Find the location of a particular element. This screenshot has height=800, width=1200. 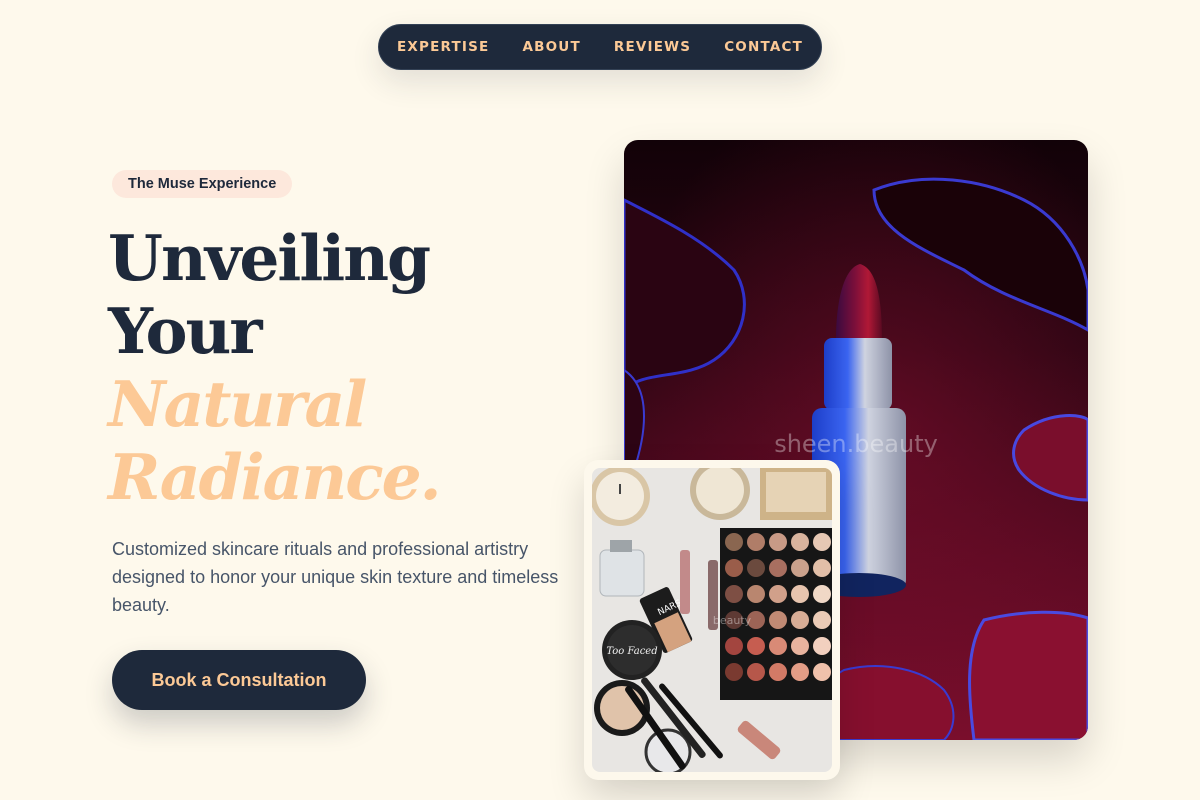

makeup-flatlay-photo: NARS Too Faced beauty is located at coordinates (712, 620).